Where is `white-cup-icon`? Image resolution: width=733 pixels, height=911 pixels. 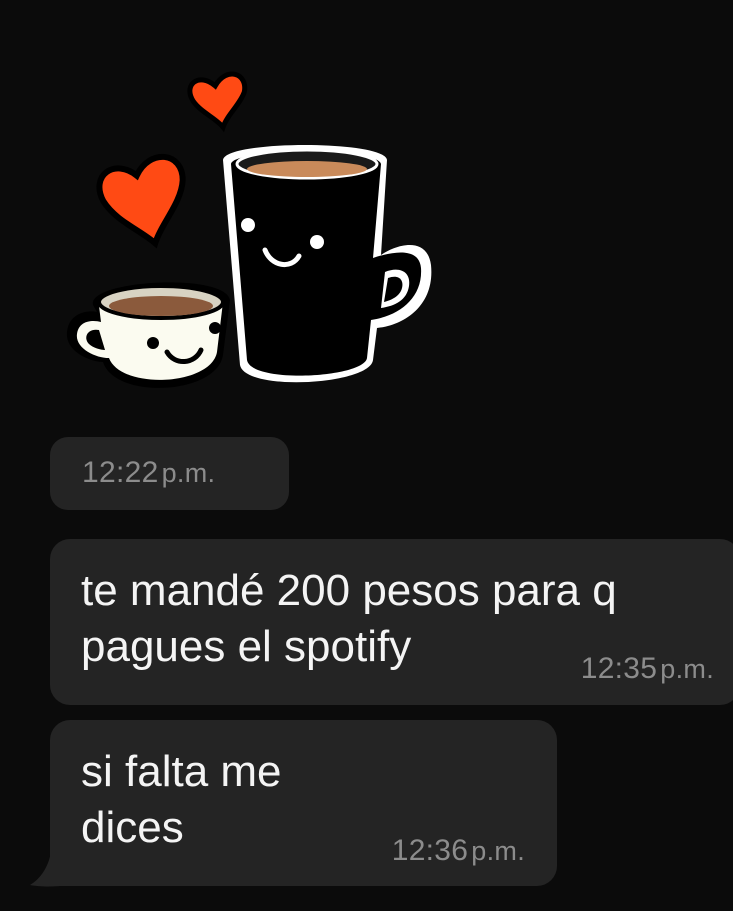 white-cup-icon is located at coordinates (148, 335).